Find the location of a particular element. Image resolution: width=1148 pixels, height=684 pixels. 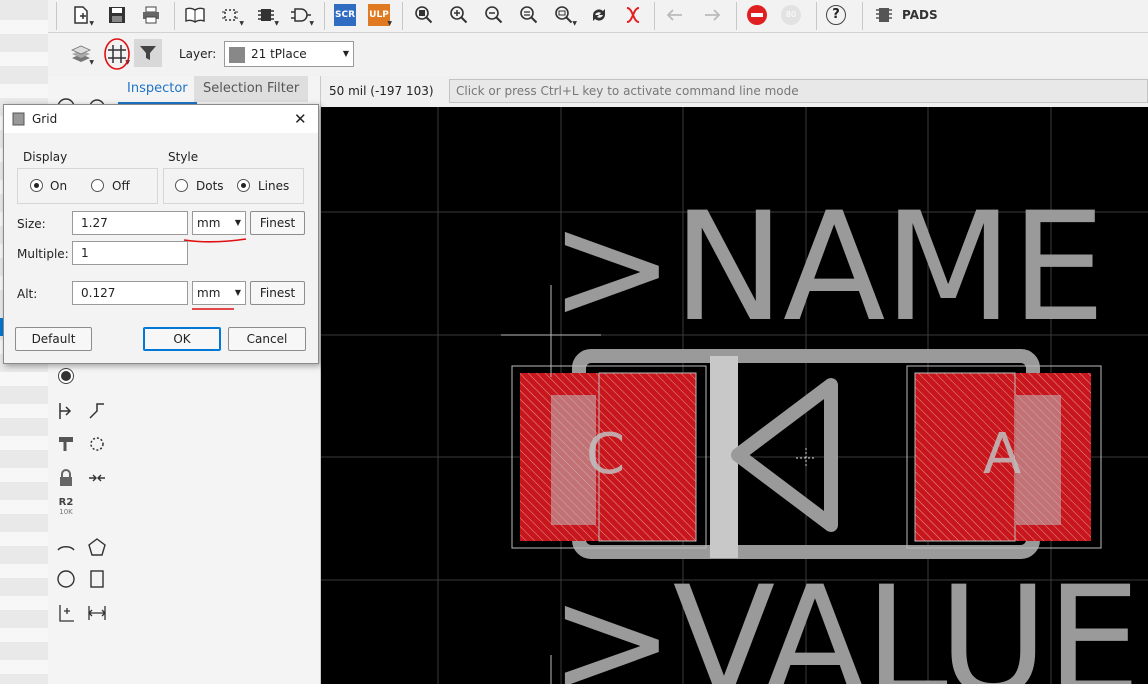

r2-sub: 10K is located at coordinates (66, 512).